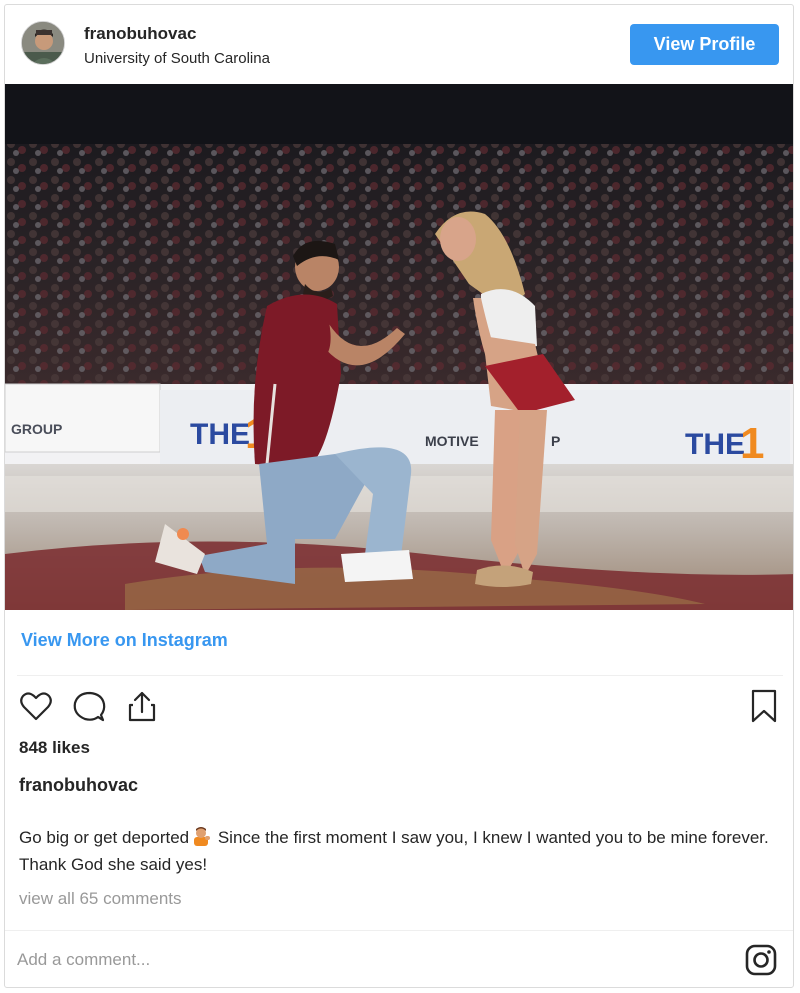 The width and height of the screenshot is (800, 993). What do you see at coordinates (89, 706) in the screenshot?
I see `comment-bubble-icon` at bounding box center [89, 706].